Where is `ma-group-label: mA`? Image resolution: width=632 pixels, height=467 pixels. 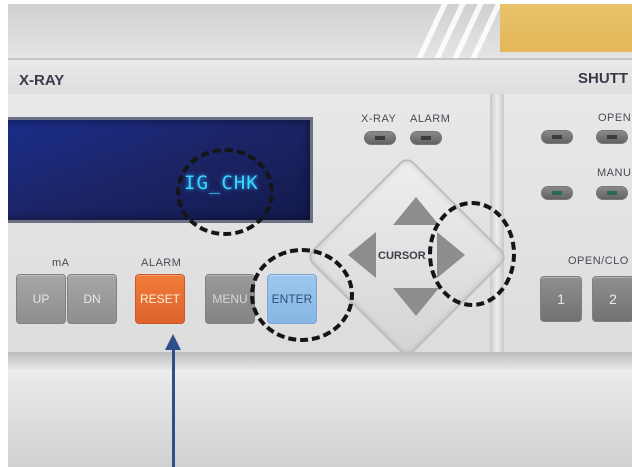
ma-group-label: mA is located at coordinates (61, 263).